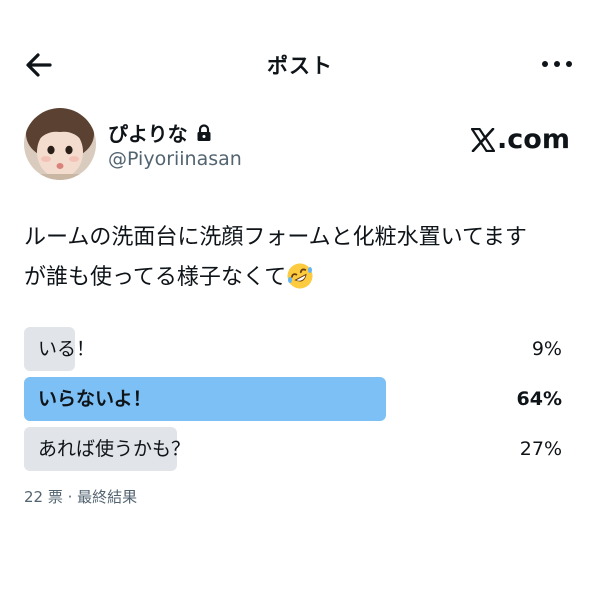  I want to click on post-text: ルームの洗面台に洗顔フォームと化粧水置いてます が誰も使ってる様子なくて, so click(304, 258).